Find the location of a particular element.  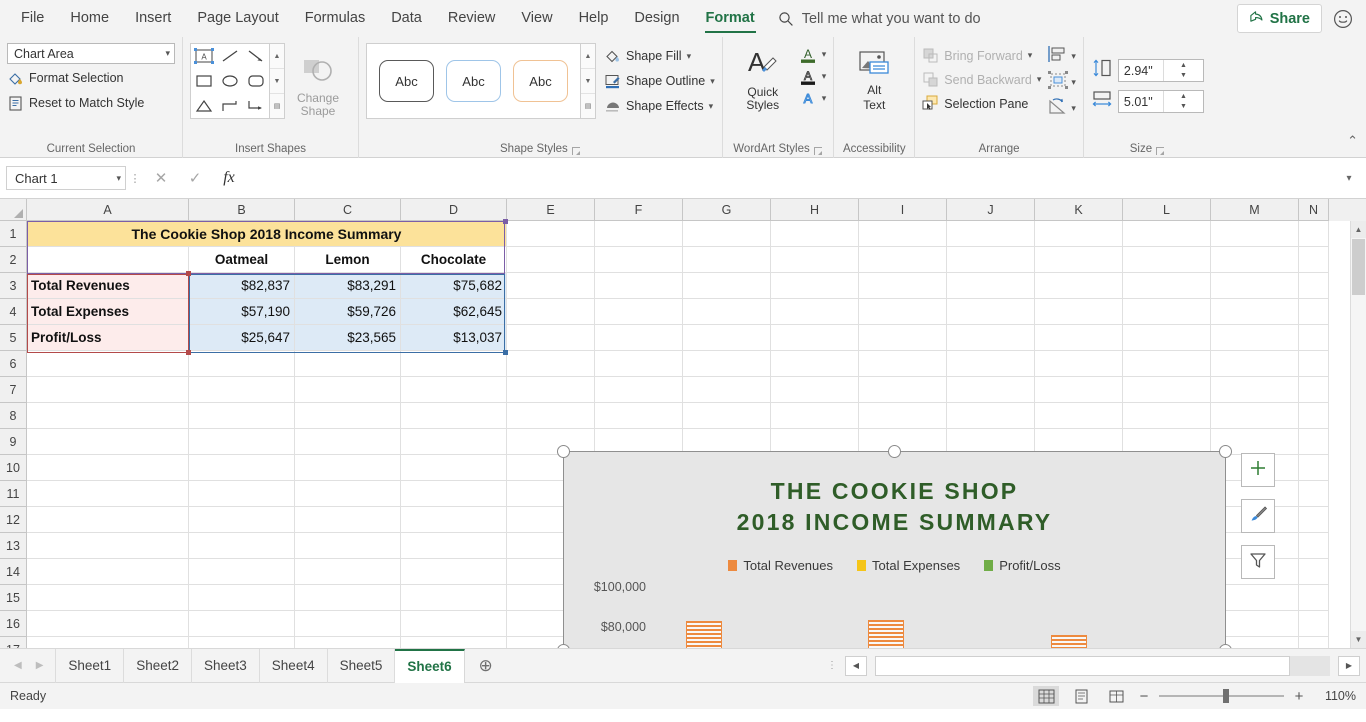

cell-G2 is located at coordinates (727, 260).